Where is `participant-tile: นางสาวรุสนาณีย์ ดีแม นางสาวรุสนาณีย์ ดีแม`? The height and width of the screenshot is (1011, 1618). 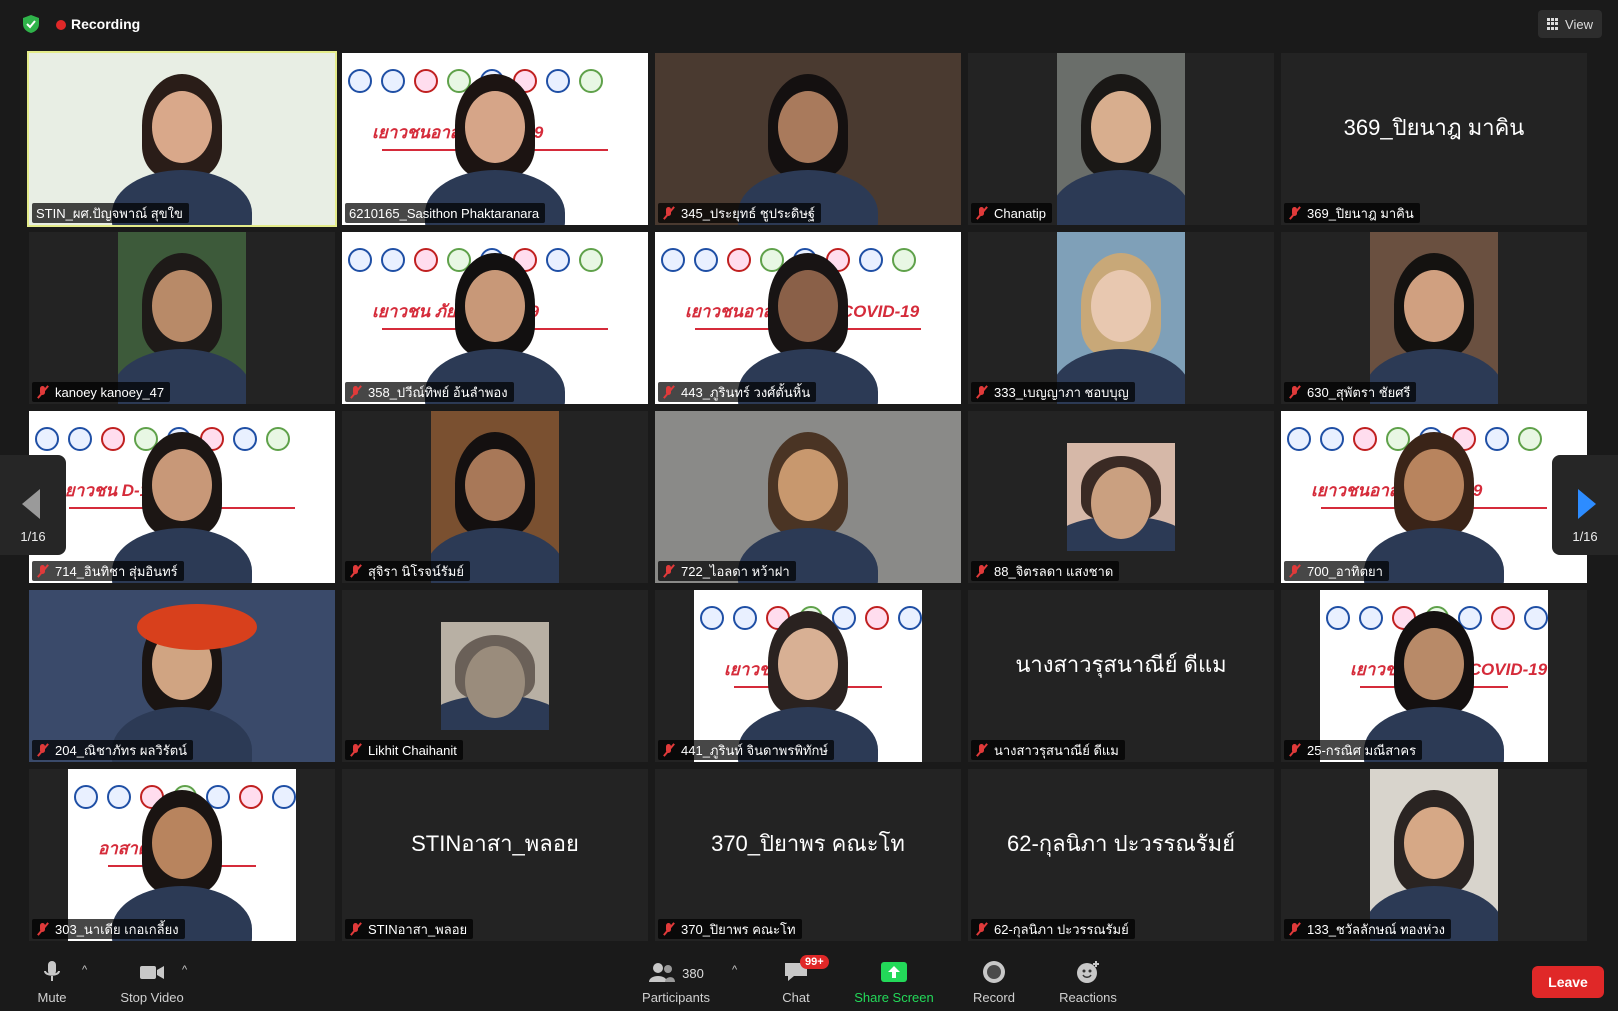
participant-tile: นางสาวรุสนาณีย์ ดีแม นางสาวรุสนาณีย์ ดีแม is located at coordinates (1121, 676).